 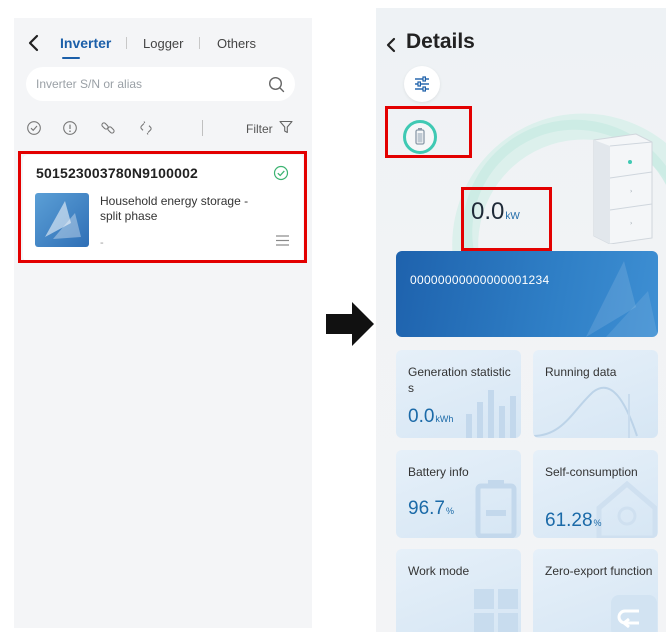 I want to click on highlight-box-battery, so click(x=428, y=132).